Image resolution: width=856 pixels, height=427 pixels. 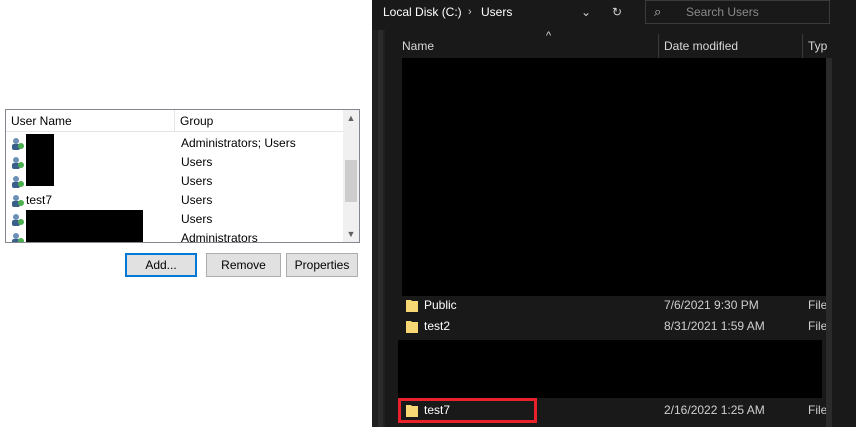 What do you see at coordinates (714, 410) in the screenshot?
I see `folder-date: 2/16/2022 1:25 AM` at bounding box center [714, 410].